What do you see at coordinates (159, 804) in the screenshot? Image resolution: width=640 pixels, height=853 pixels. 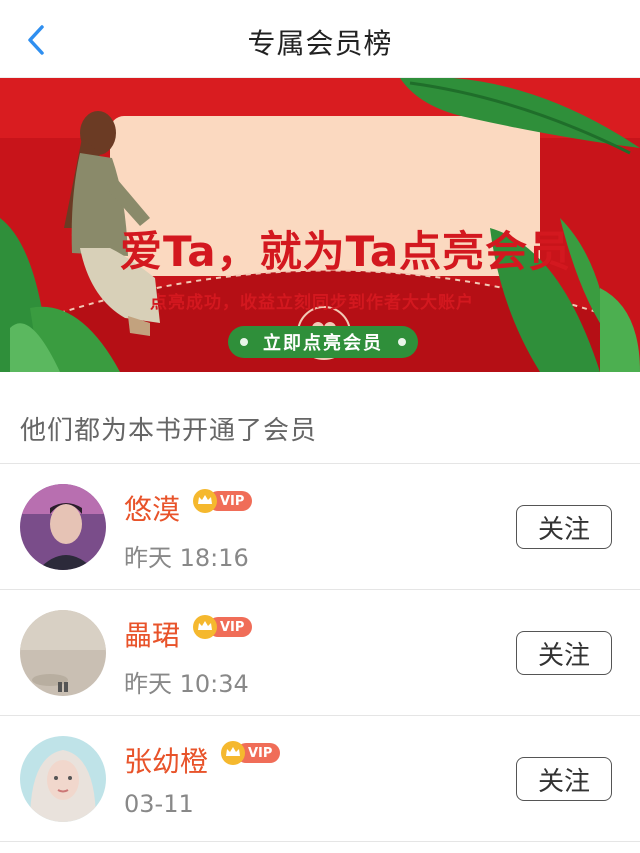 I see `member-time: 03-11` at bounding box center [159, 804].